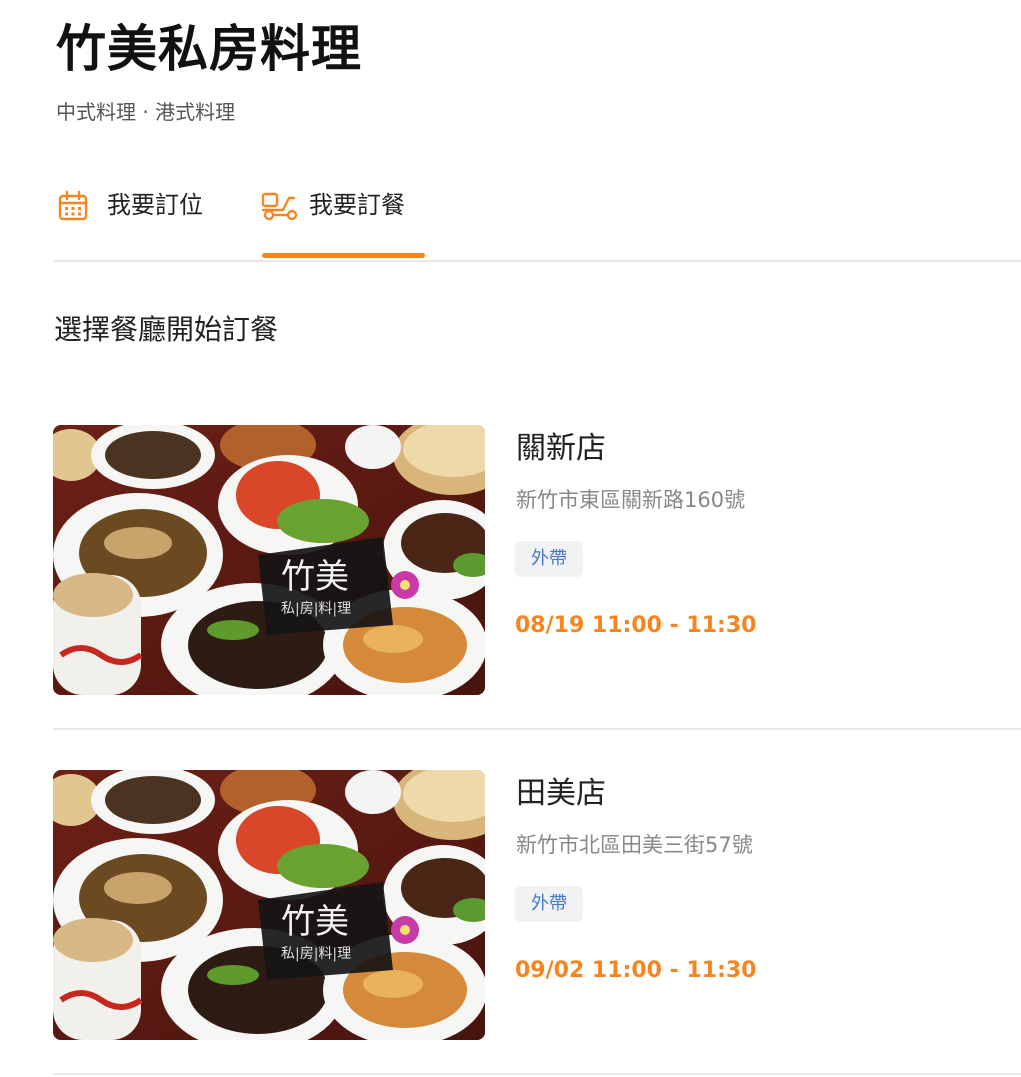  What do you see at coordinates (209, 49) in the screenshot?
I see `page-title: 竹美私房料理` at bounding box center [209, 49].